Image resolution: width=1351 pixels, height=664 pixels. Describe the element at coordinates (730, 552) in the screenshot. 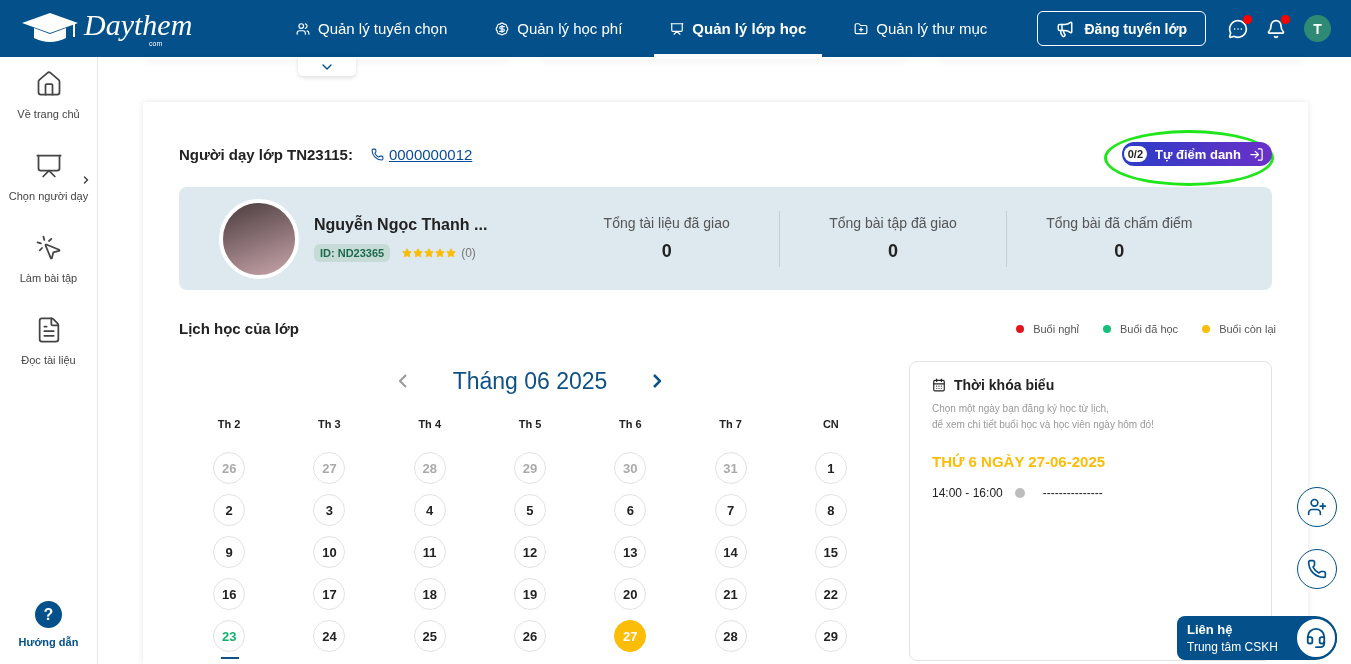

I see `calendar-day: 14` at that location.